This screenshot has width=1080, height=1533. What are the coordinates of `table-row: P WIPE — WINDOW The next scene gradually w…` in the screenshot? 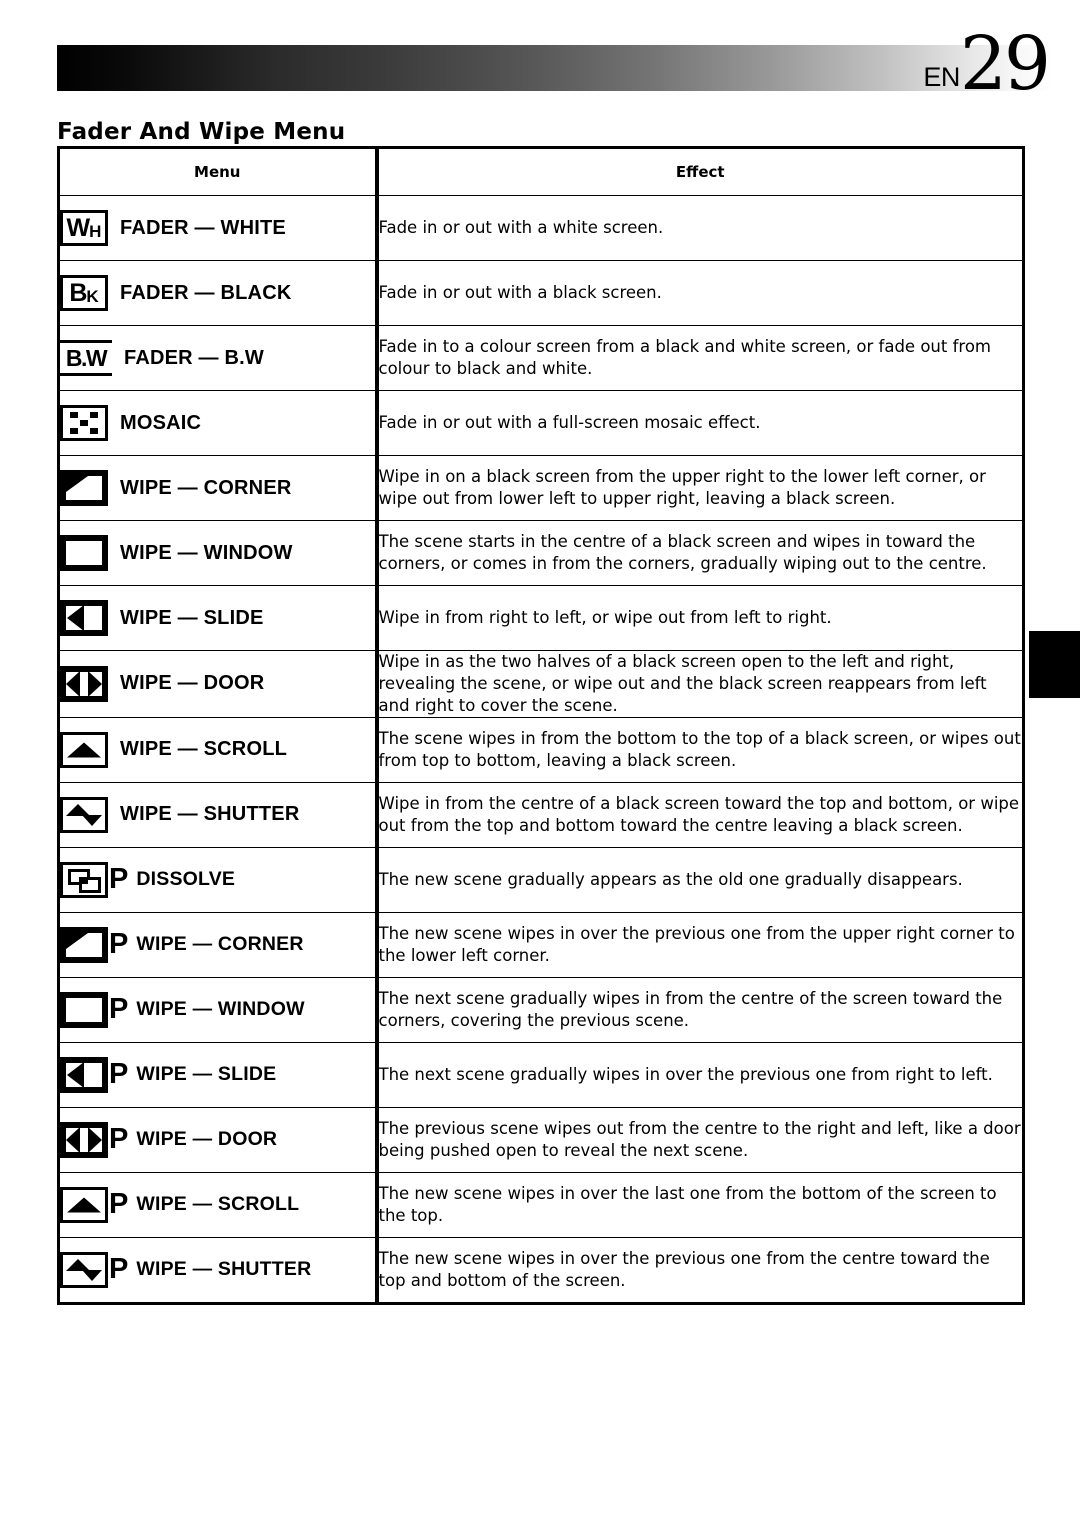 It's located at (541, 1009).